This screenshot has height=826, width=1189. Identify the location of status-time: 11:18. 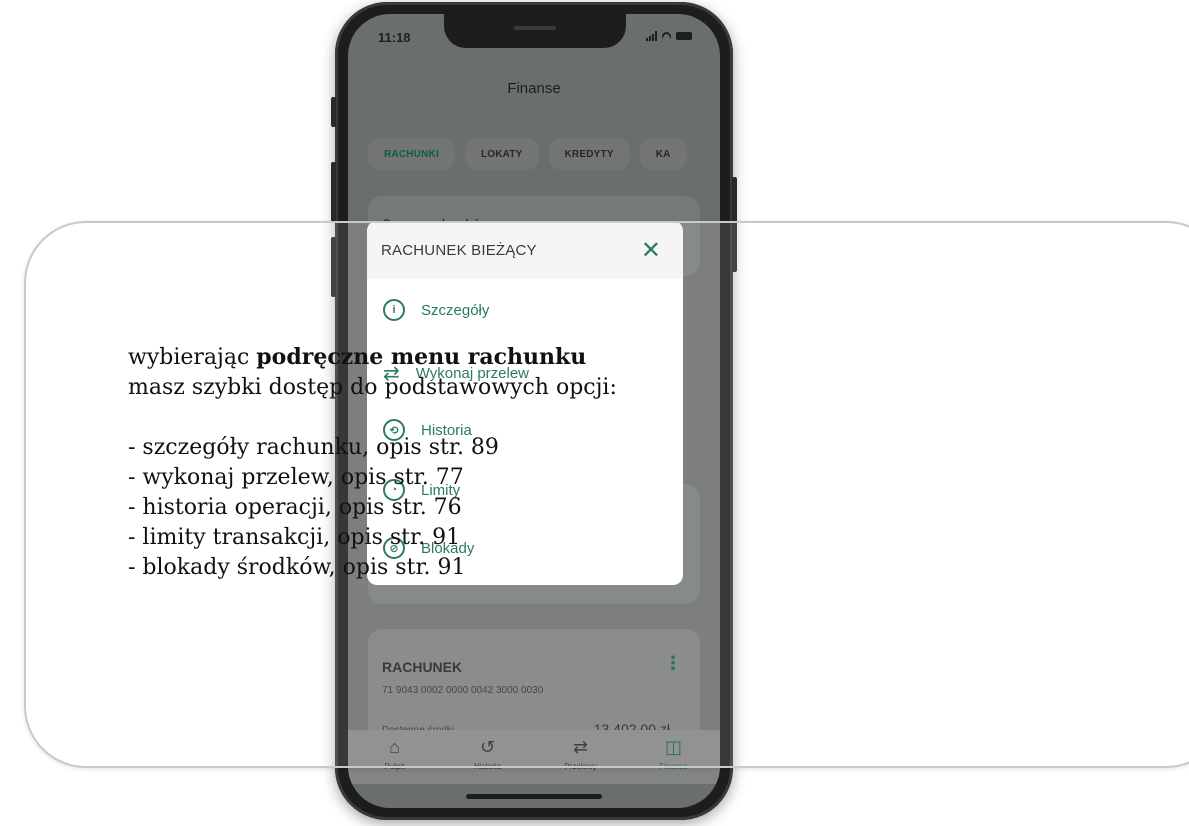
(394, 37).